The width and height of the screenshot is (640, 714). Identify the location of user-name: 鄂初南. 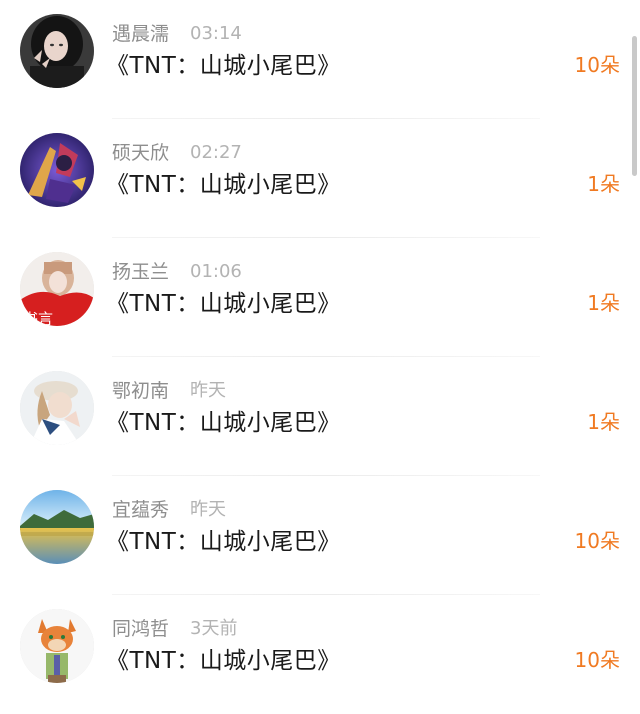
(141, 391).